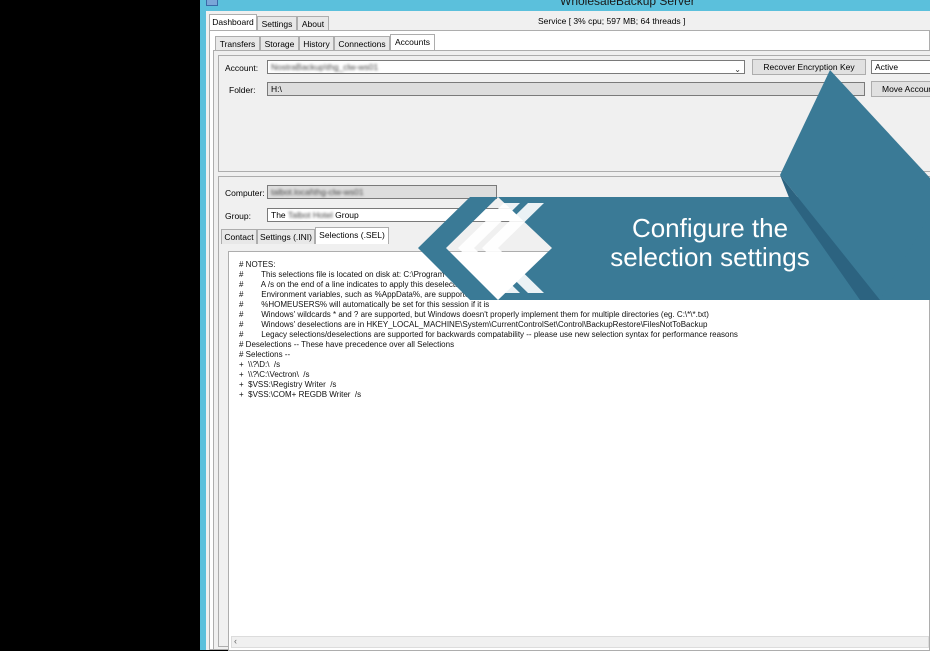 The width and height of the screenshot is (930, 651). Describe the element at coordinates (286, 236) in the screenshot. I see `tab-settings-ini: Settings (.INI)` at that location.